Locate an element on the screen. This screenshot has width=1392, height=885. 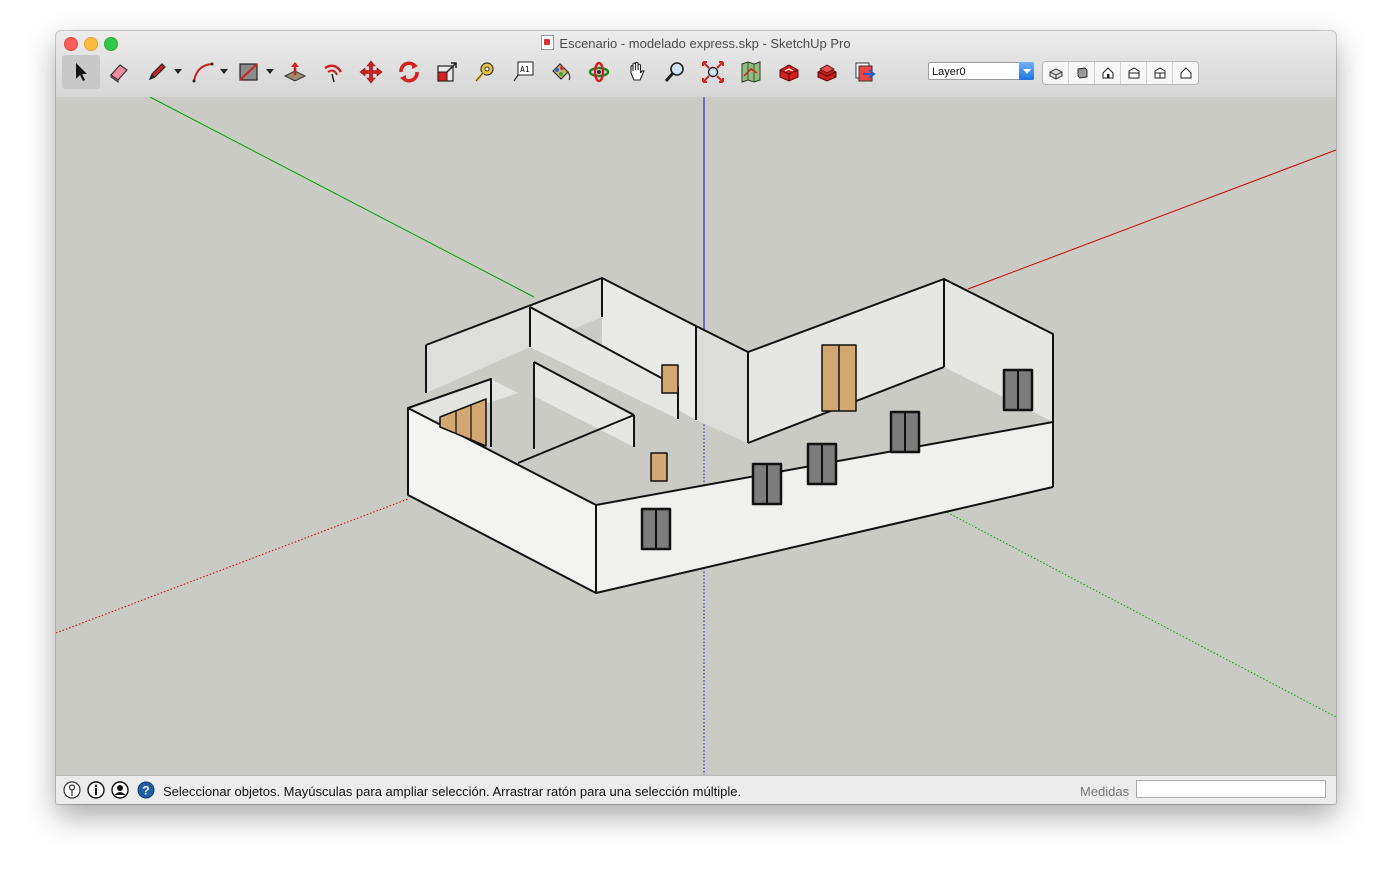
top-view-icon is located at coordinates (1082, 73).